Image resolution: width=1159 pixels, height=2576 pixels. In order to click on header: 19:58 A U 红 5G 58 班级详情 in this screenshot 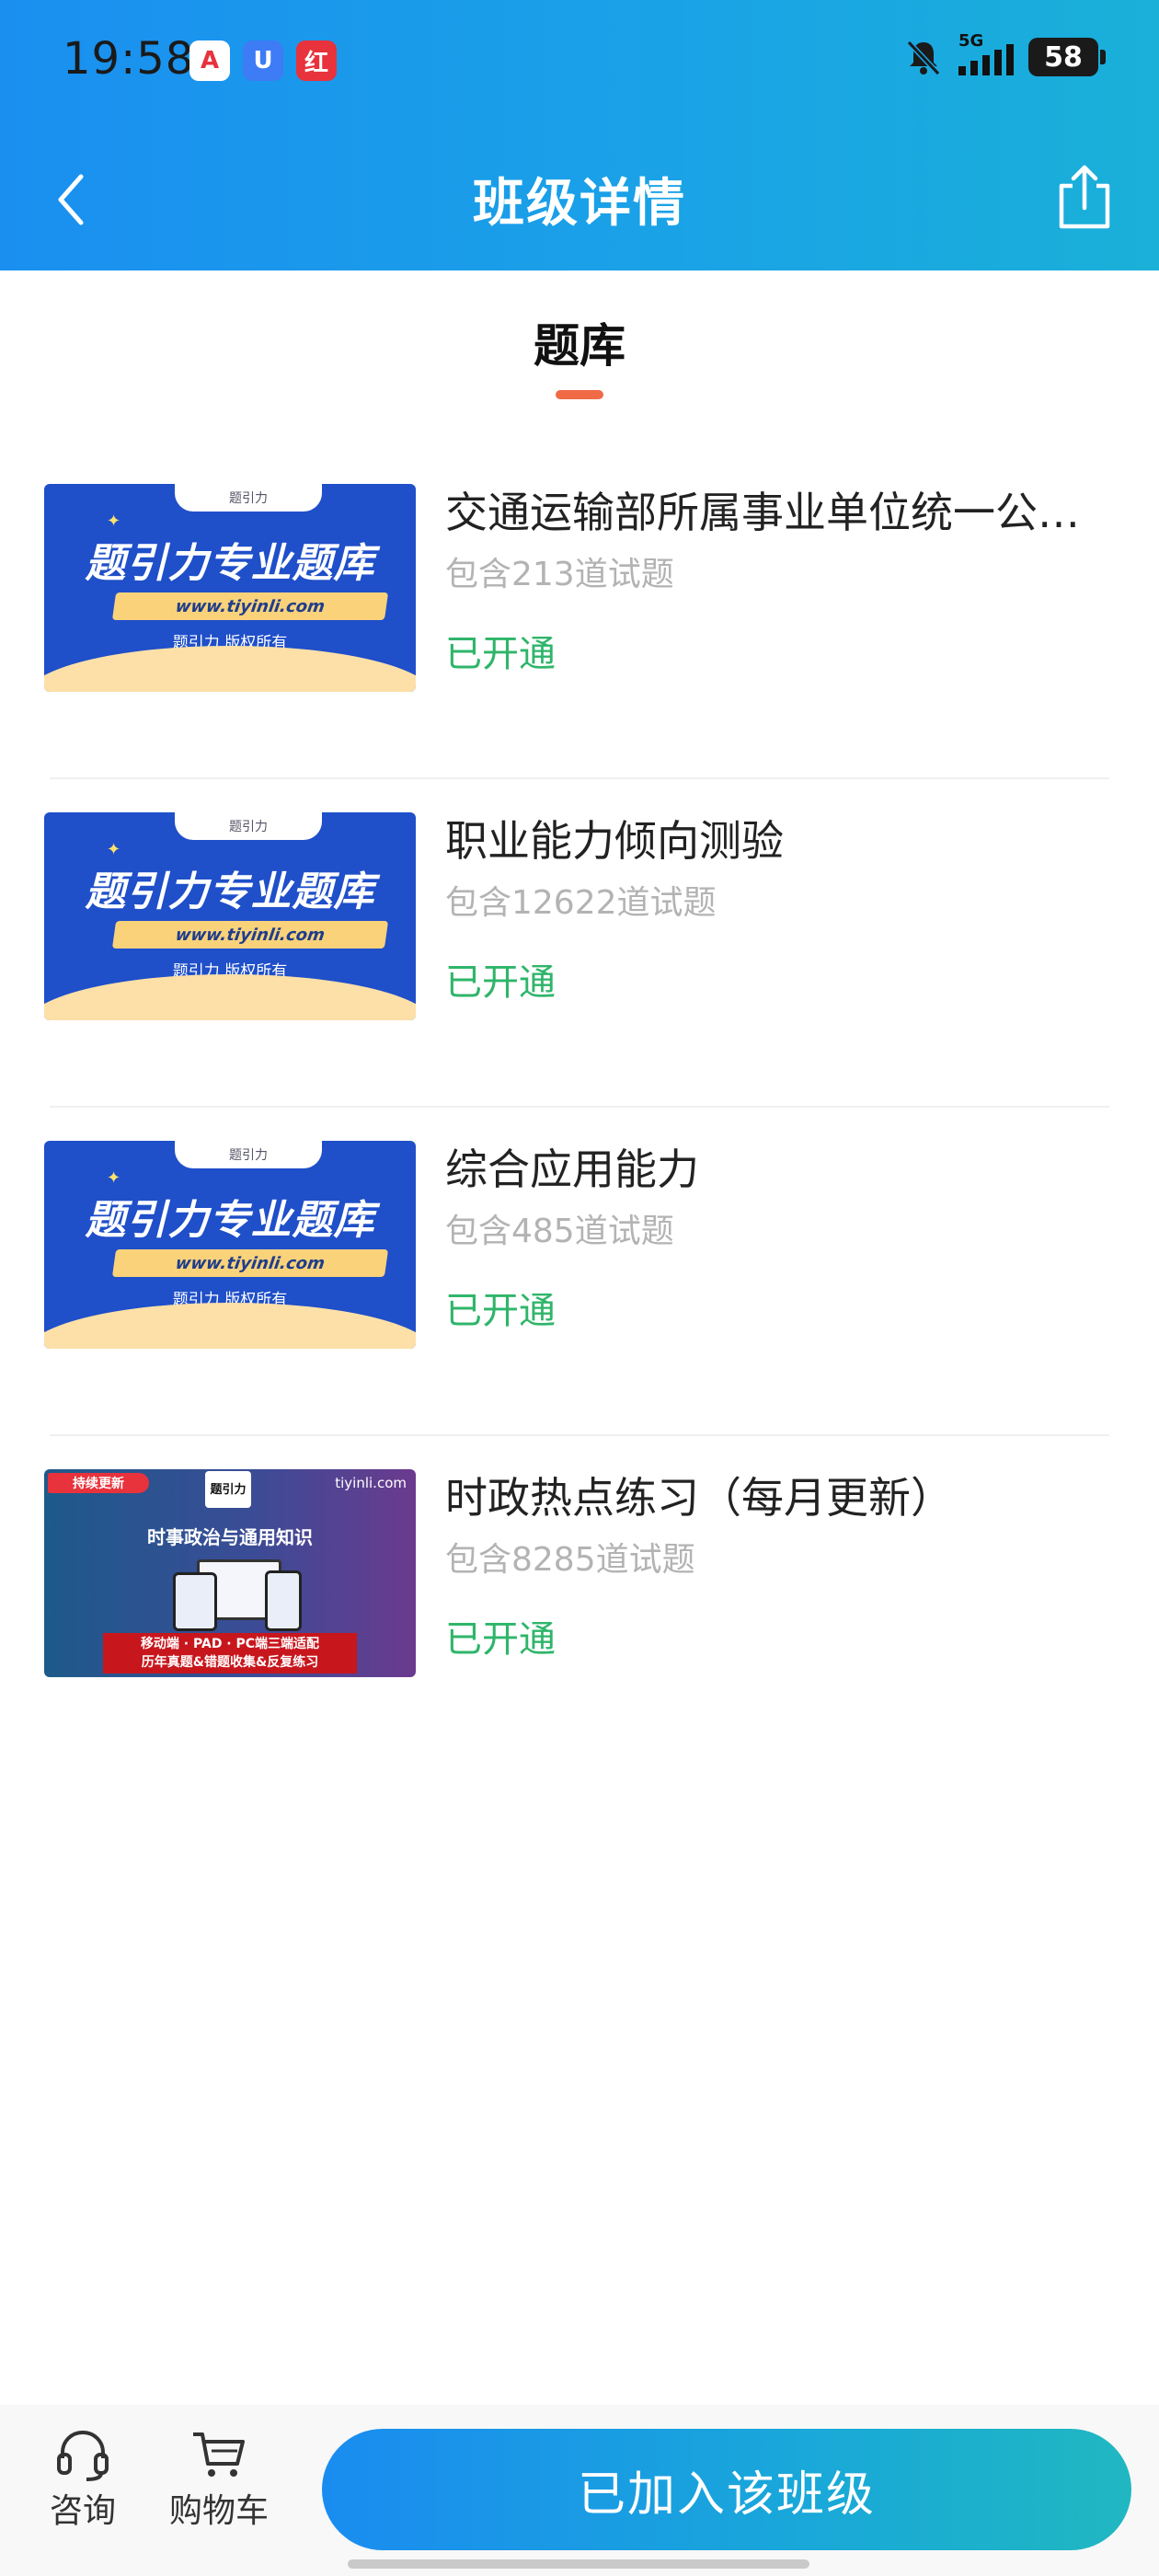, I will do `click(579, 135)`.